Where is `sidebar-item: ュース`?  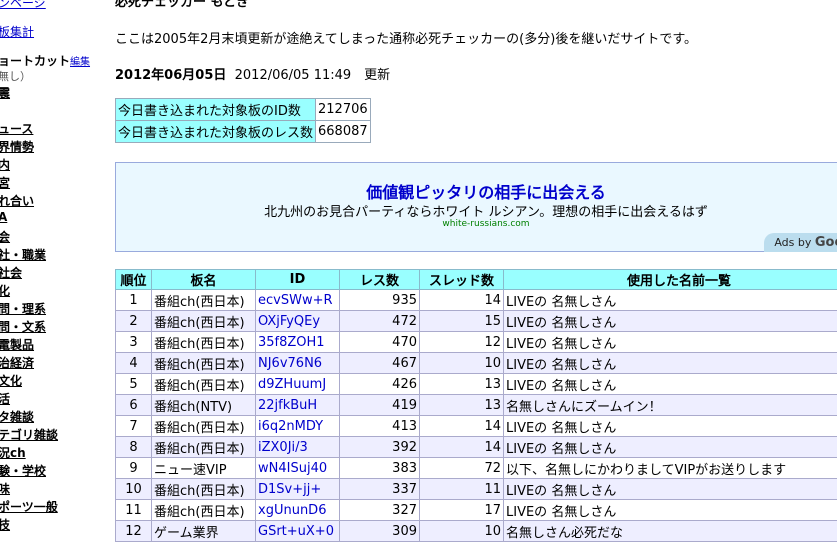
sidebar-item: ュース is located at coordinates (16, 128).